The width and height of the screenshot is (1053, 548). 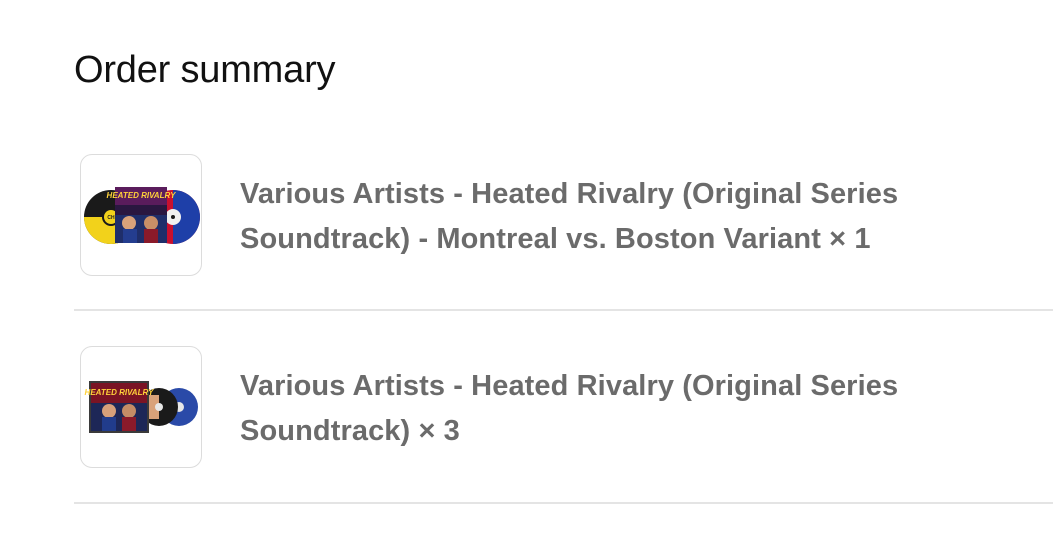 I want to click on product-thumbnail: HEATED RIVALRY, so click(x=141, y=407).